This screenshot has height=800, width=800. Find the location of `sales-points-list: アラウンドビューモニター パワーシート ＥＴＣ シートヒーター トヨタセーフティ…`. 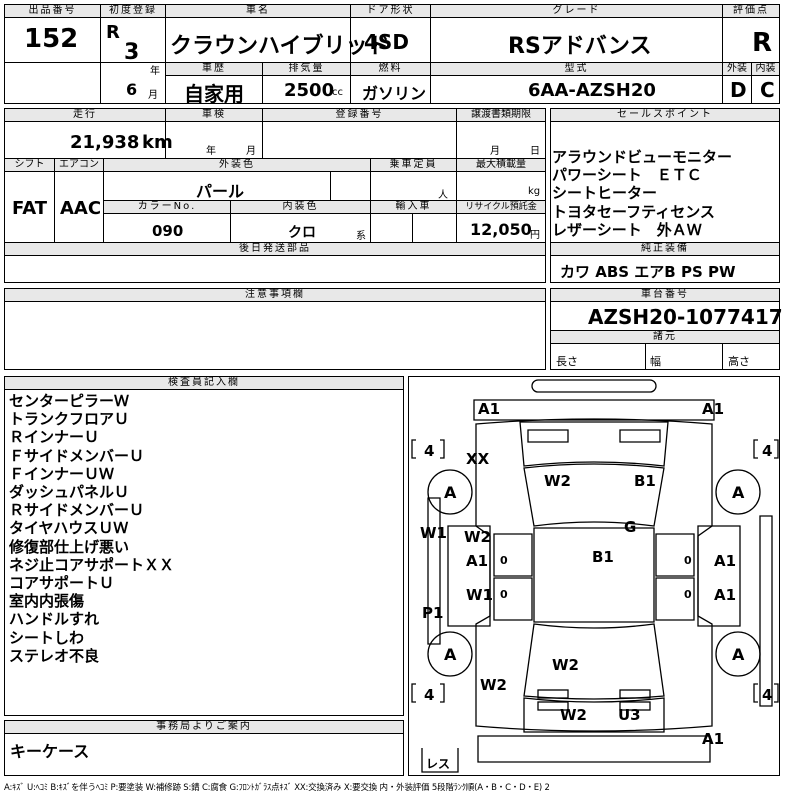

sales-points-list: アラウンドビューモニター パワーシート ＥＴＣ シートヒーター トヨタセーフティ… is located at coordinates (642, 193).